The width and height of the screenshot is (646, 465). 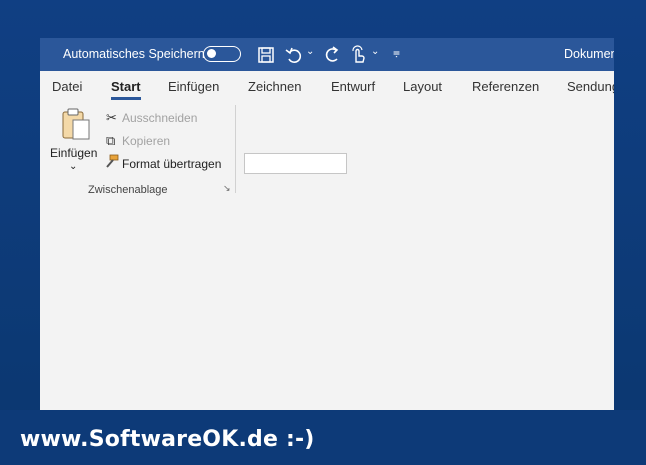 What do you see at coordinates (110, 141) in the screenshot?
I see `copy-icon: ⧉` at bounding box center [110, 141].